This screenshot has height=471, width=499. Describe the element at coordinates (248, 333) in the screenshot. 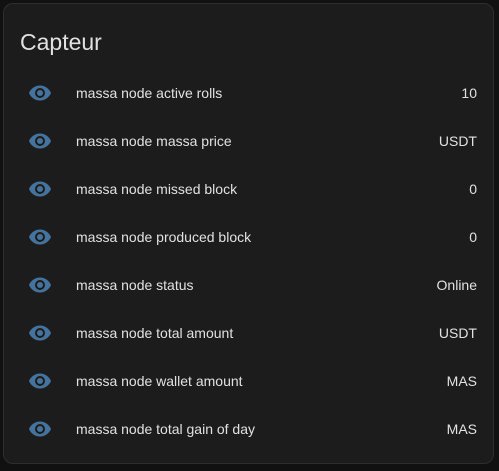

I see `entity-row-total-amount: massa node total amount USDT` at that location.